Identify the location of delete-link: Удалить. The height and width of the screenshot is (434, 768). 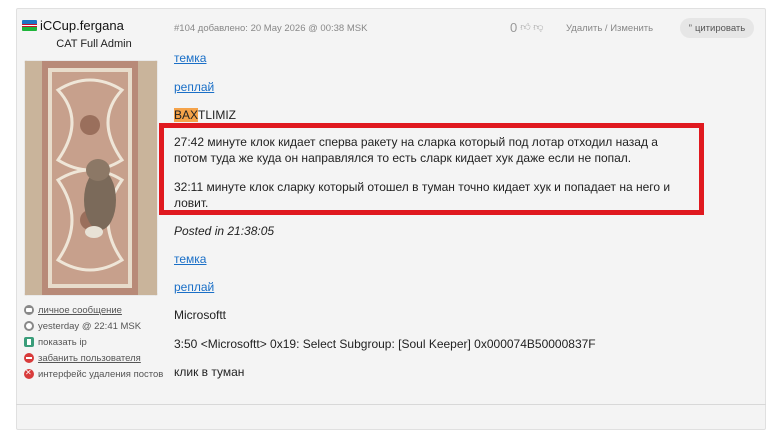
(584, 28).